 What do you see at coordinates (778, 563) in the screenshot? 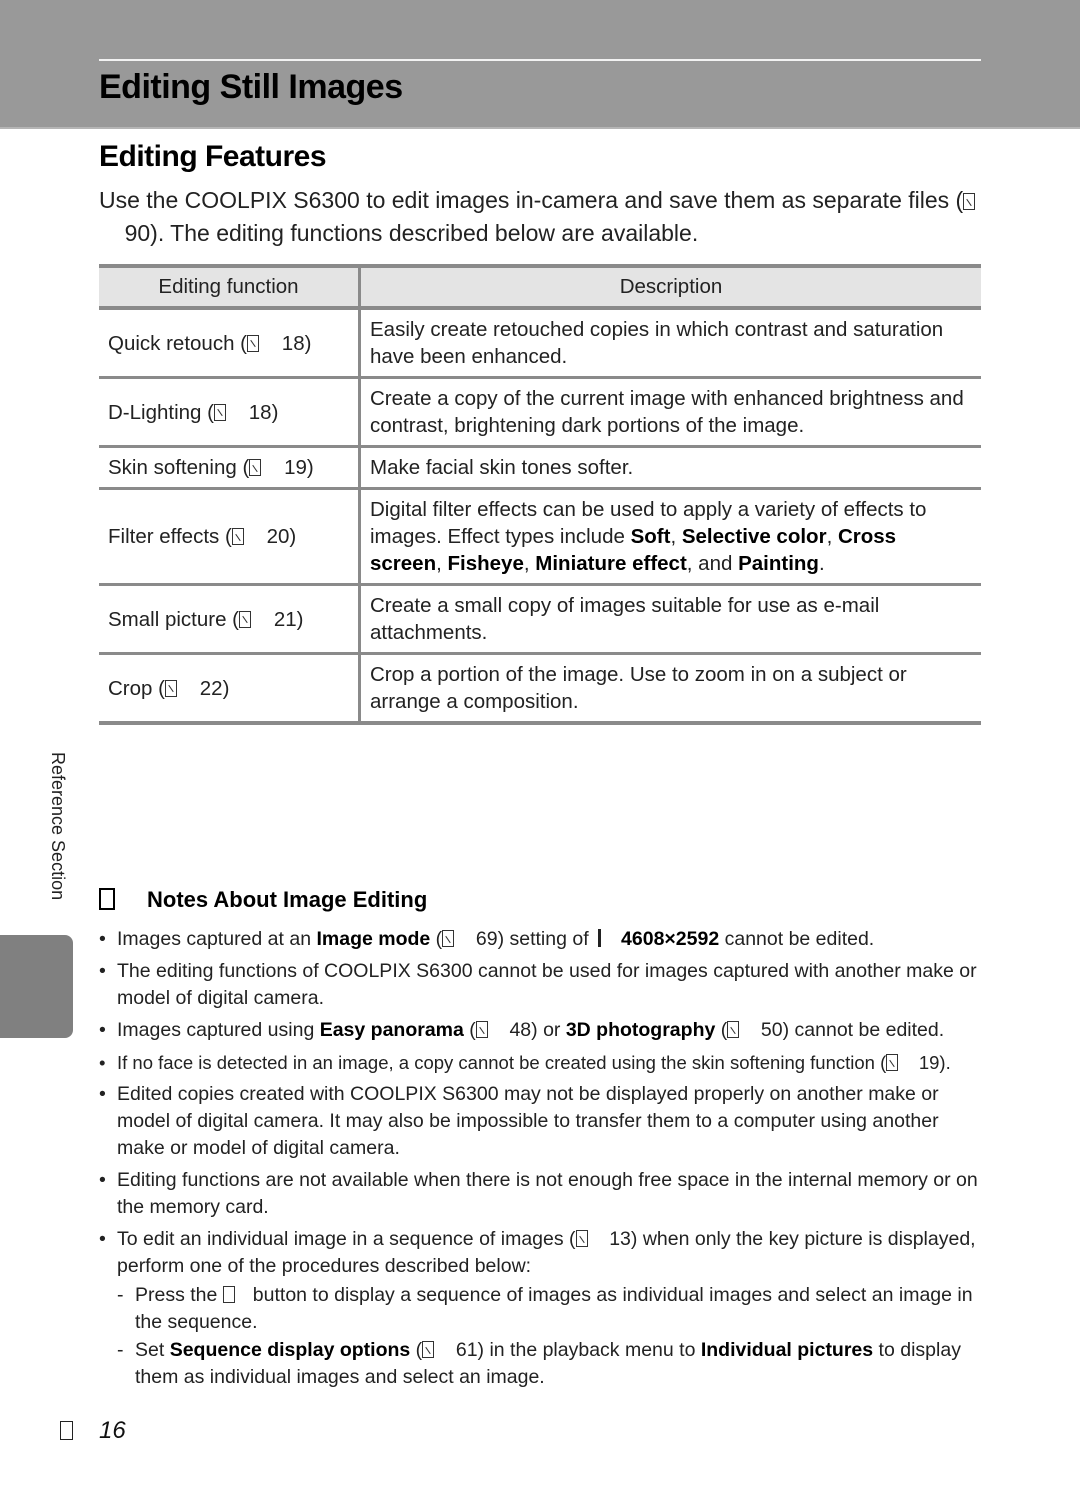
I see `effect-painting: Painting` at bounding box center [778, 563].